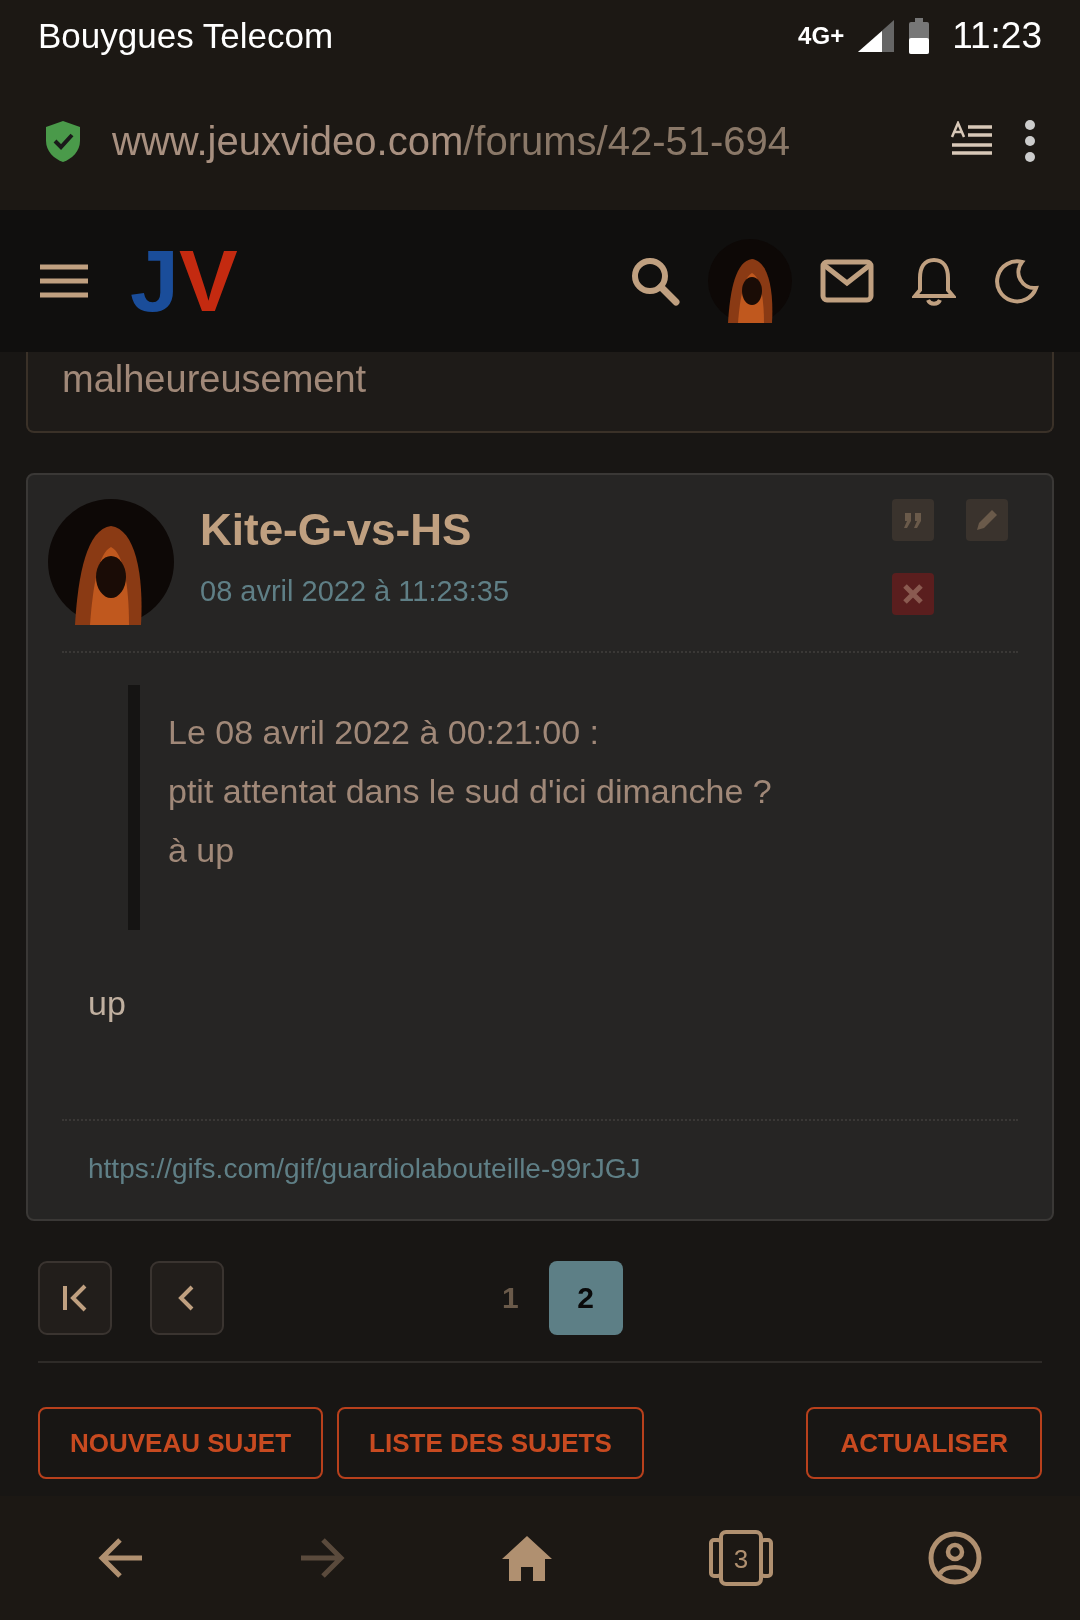  I want to click on site-logo: JV, so click(184, 281).